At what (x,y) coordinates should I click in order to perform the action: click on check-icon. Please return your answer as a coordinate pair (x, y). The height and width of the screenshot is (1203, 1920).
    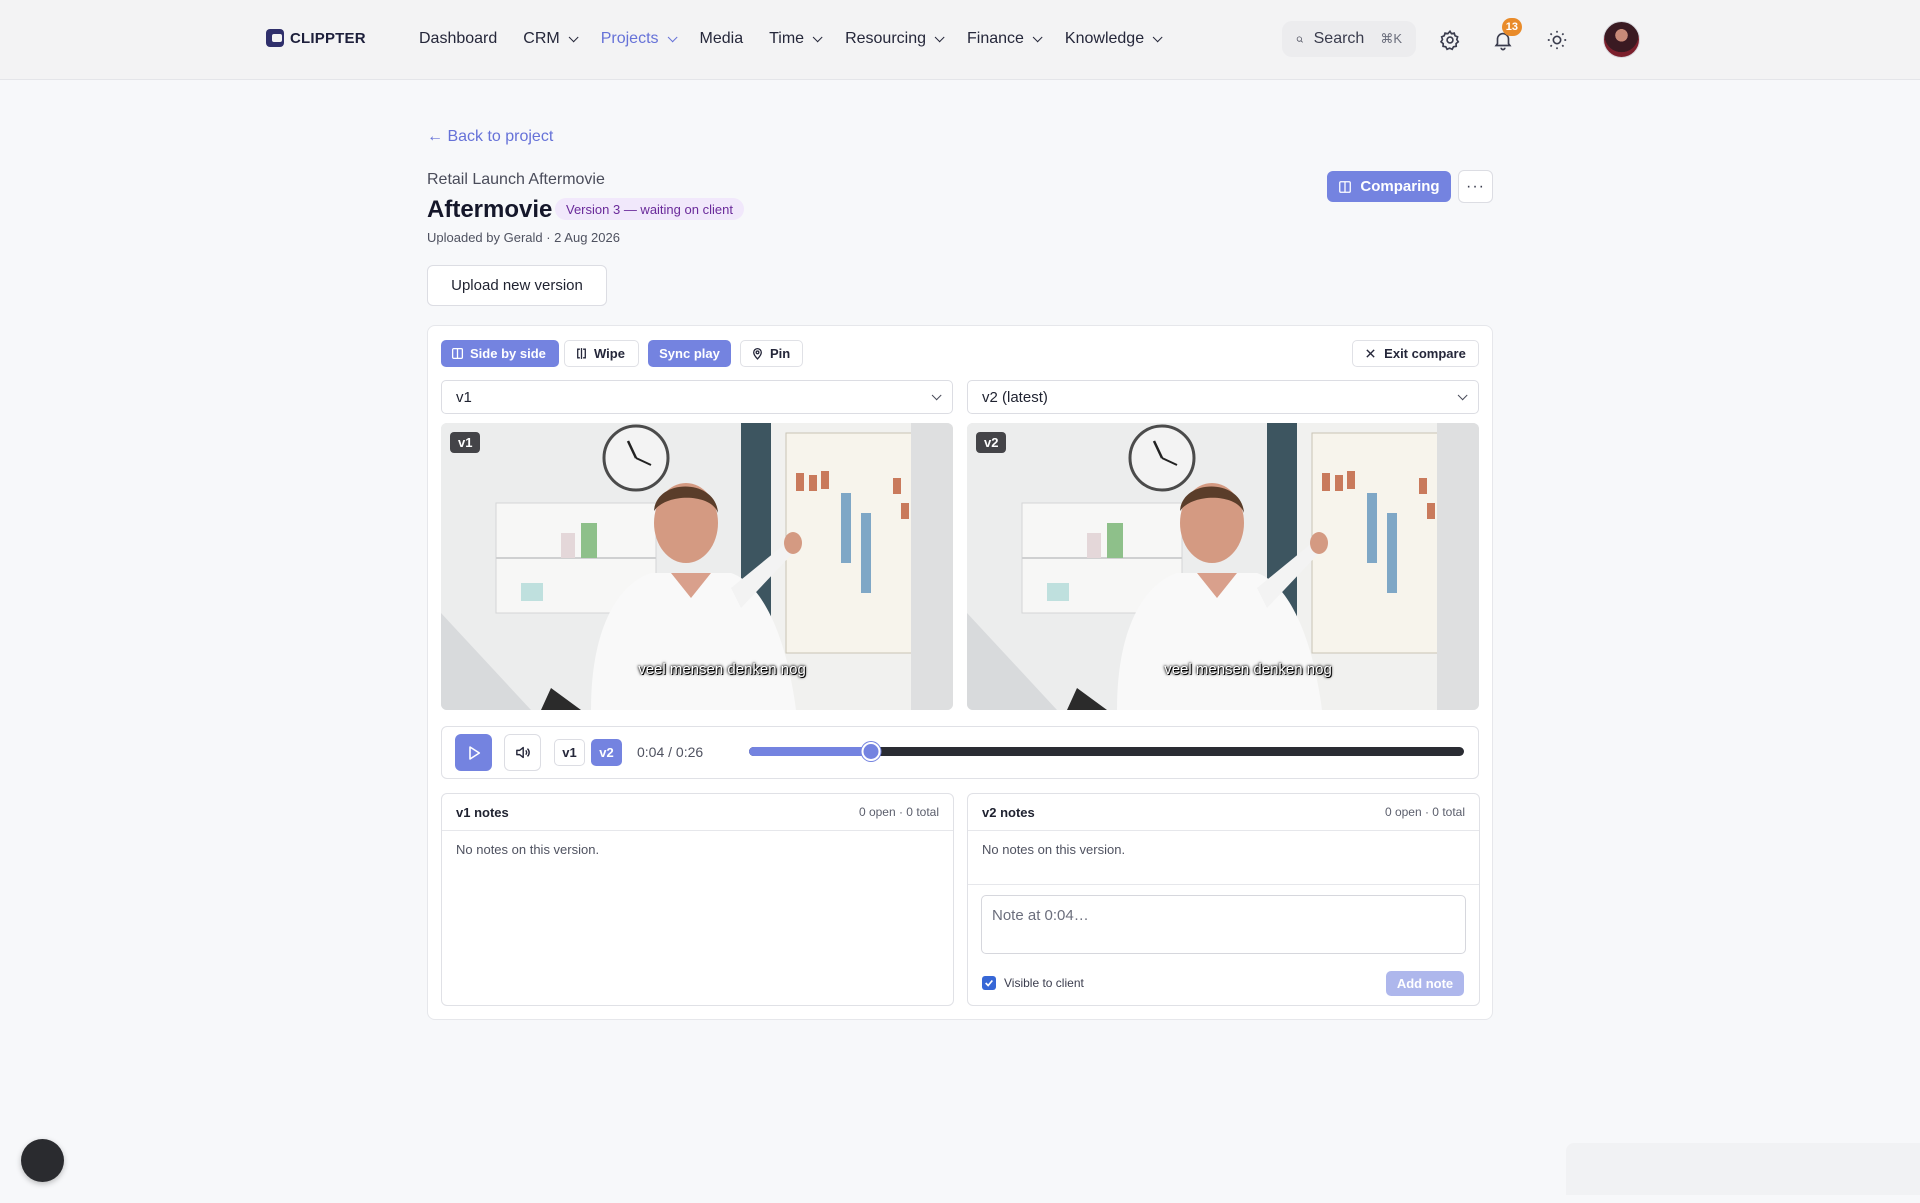
    Looking at the image, I should click on (989, 983).